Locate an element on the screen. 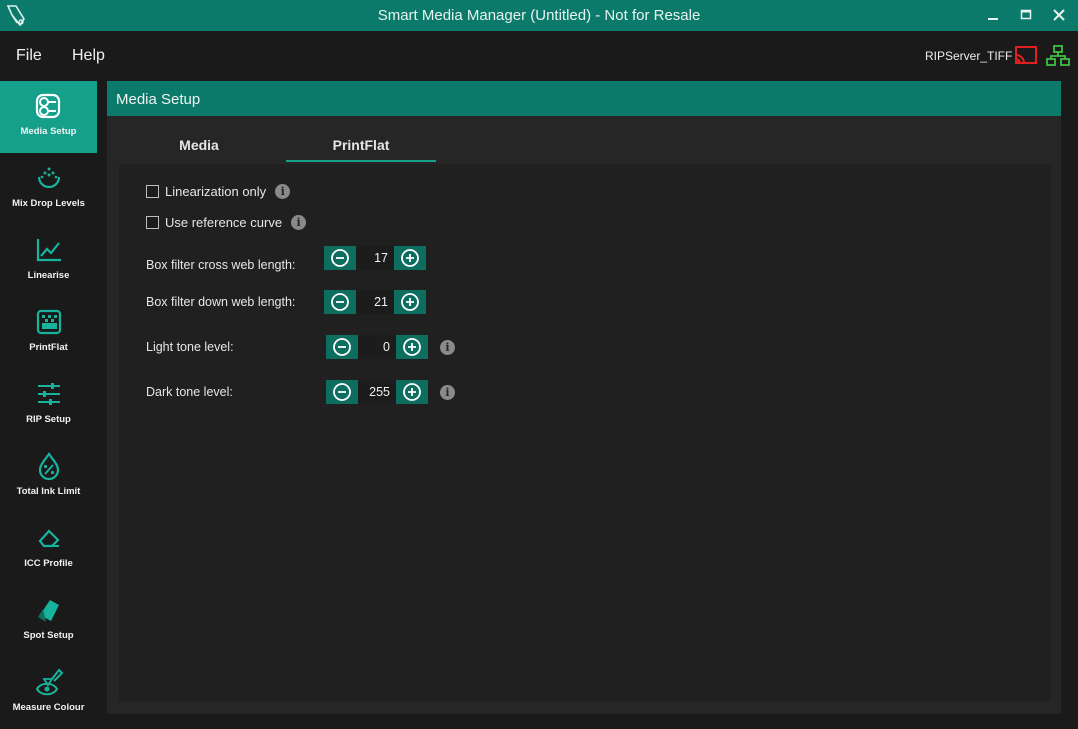  ink-percent-icon is located at coordinates (49, 466).